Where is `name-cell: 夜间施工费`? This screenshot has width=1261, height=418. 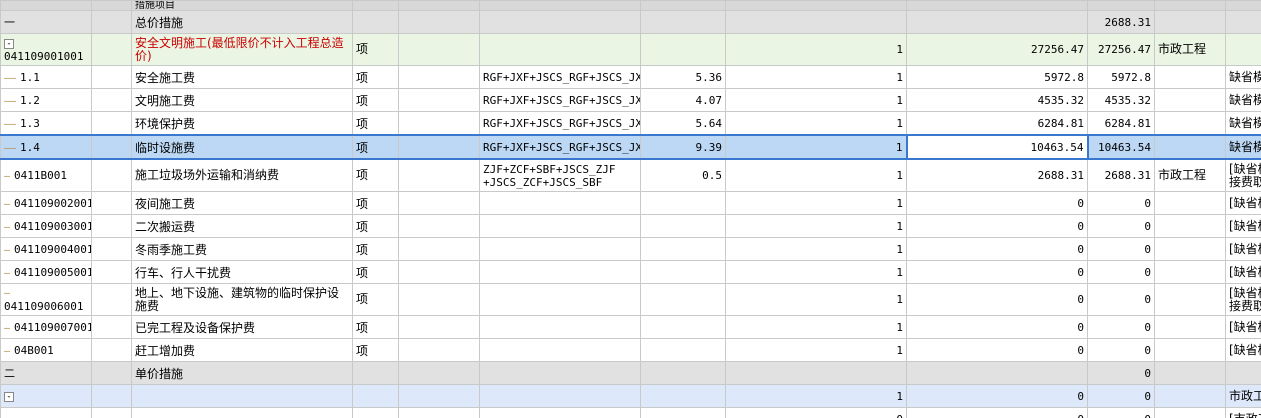
name-cell: 夜间施工费 is located at coordinates (242, 203).